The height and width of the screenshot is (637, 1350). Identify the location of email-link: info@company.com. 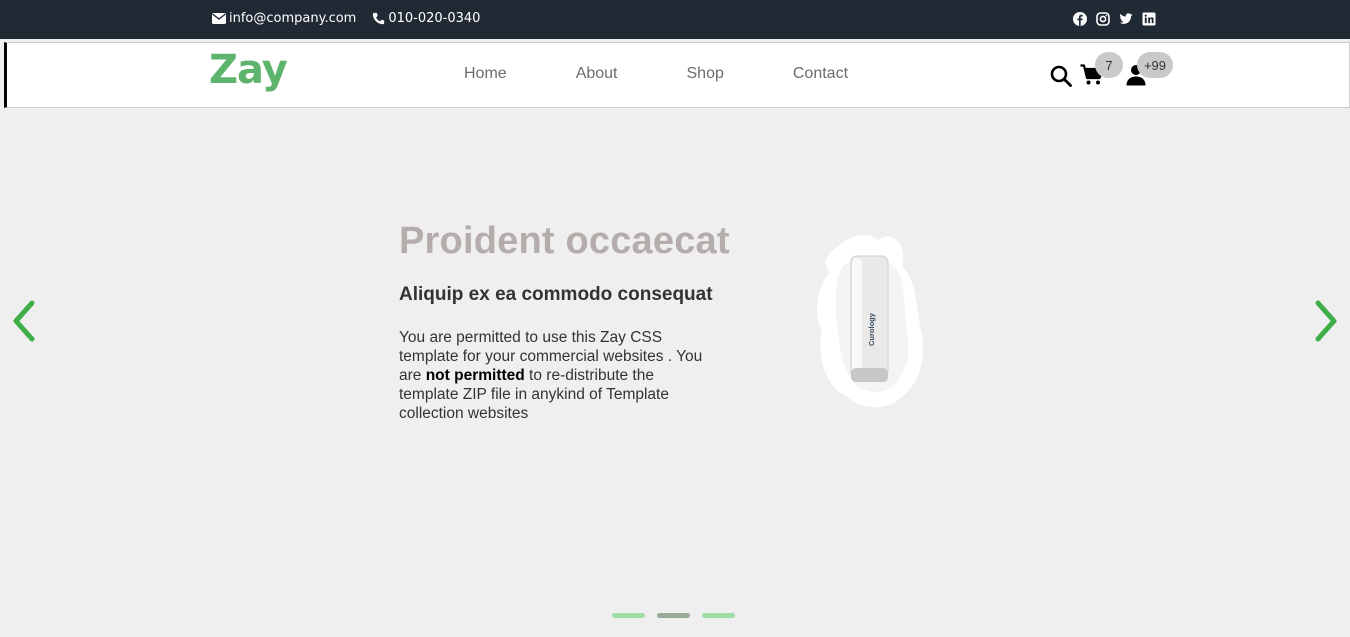
(284, 18).